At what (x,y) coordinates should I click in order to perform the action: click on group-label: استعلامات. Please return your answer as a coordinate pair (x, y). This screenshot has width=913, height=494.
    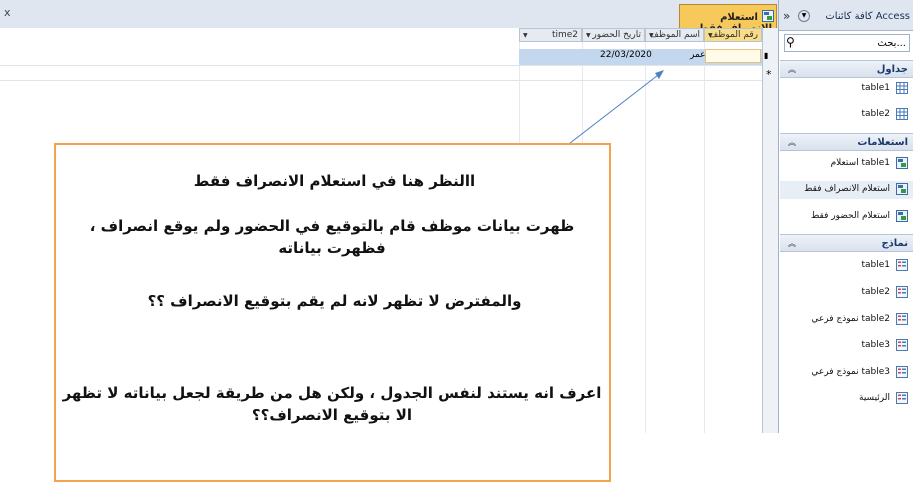
    Looking at the image, I should click on (882, 142).